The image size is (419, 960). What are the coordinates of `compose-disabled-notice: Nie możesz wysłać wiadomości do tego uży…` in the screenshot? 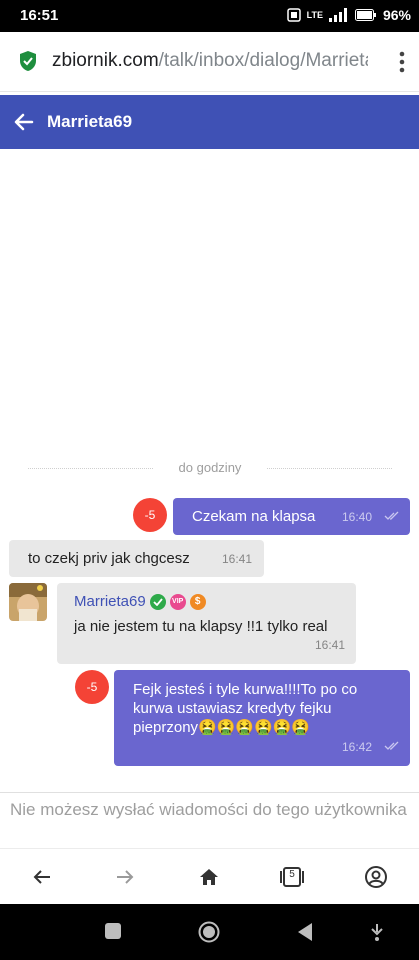 It's located at (209, 820).